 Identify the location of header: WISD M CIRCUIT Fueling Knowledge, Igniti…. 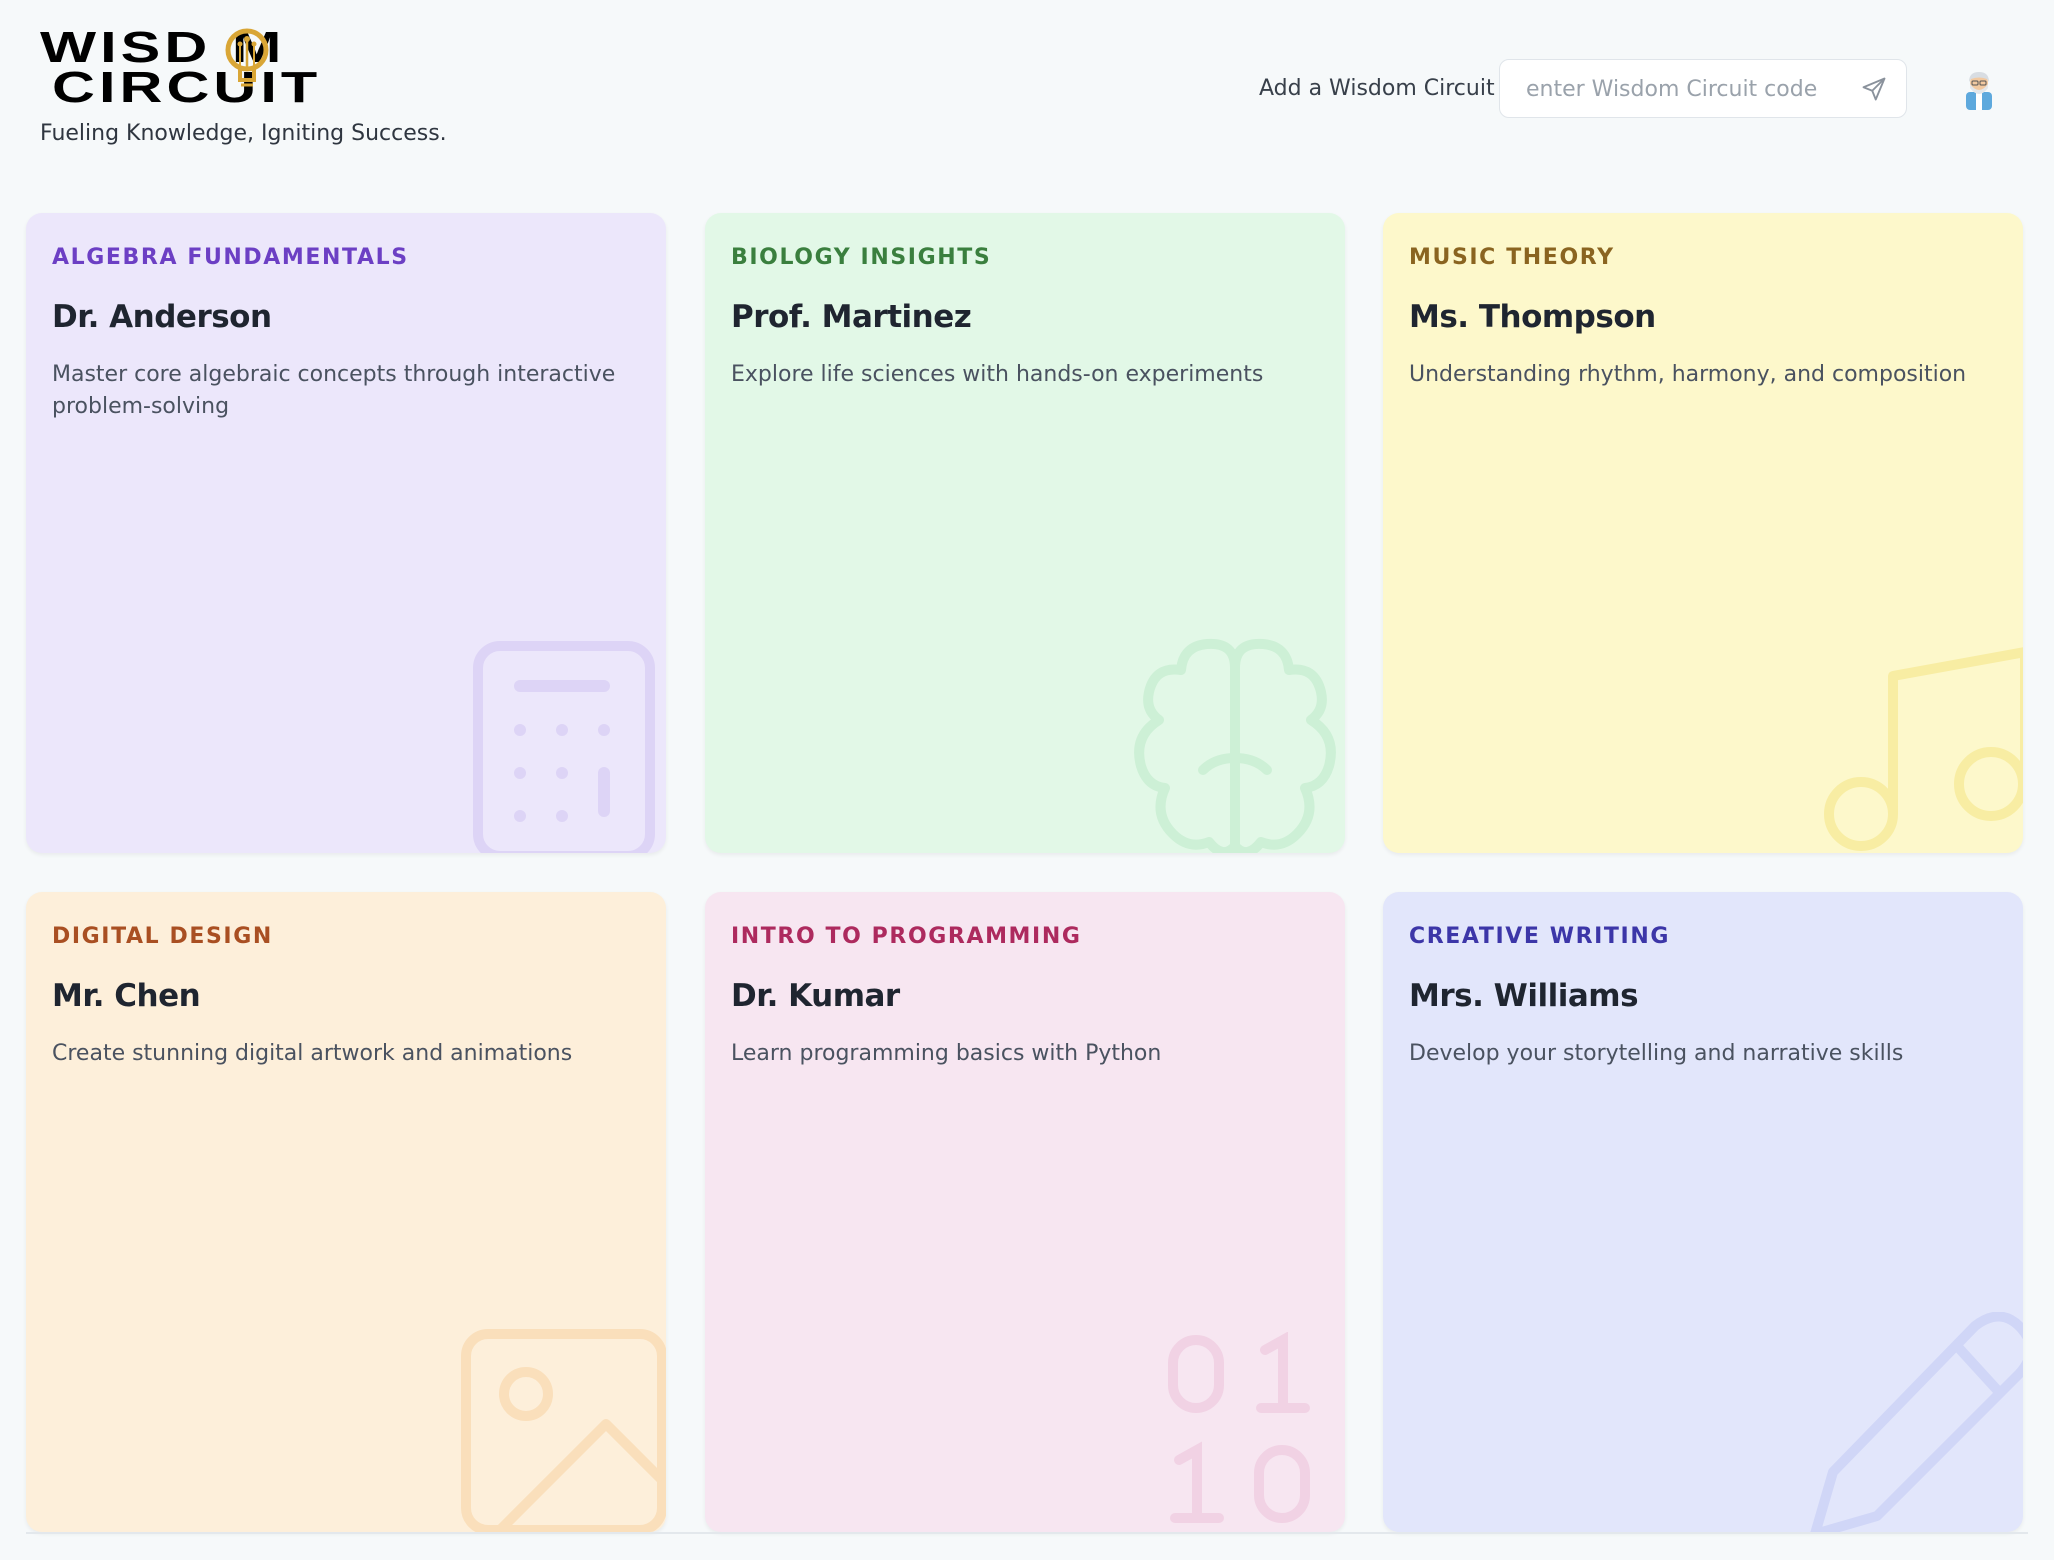
(1027, 95).